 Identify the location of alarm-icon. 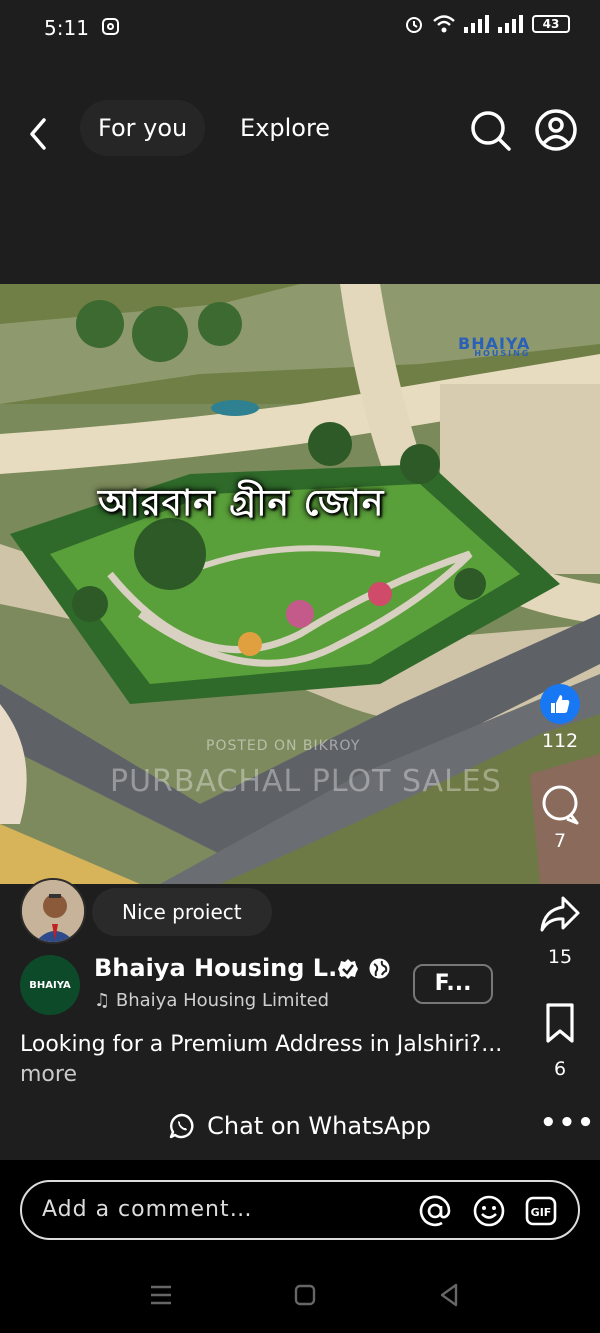
(414, 25).